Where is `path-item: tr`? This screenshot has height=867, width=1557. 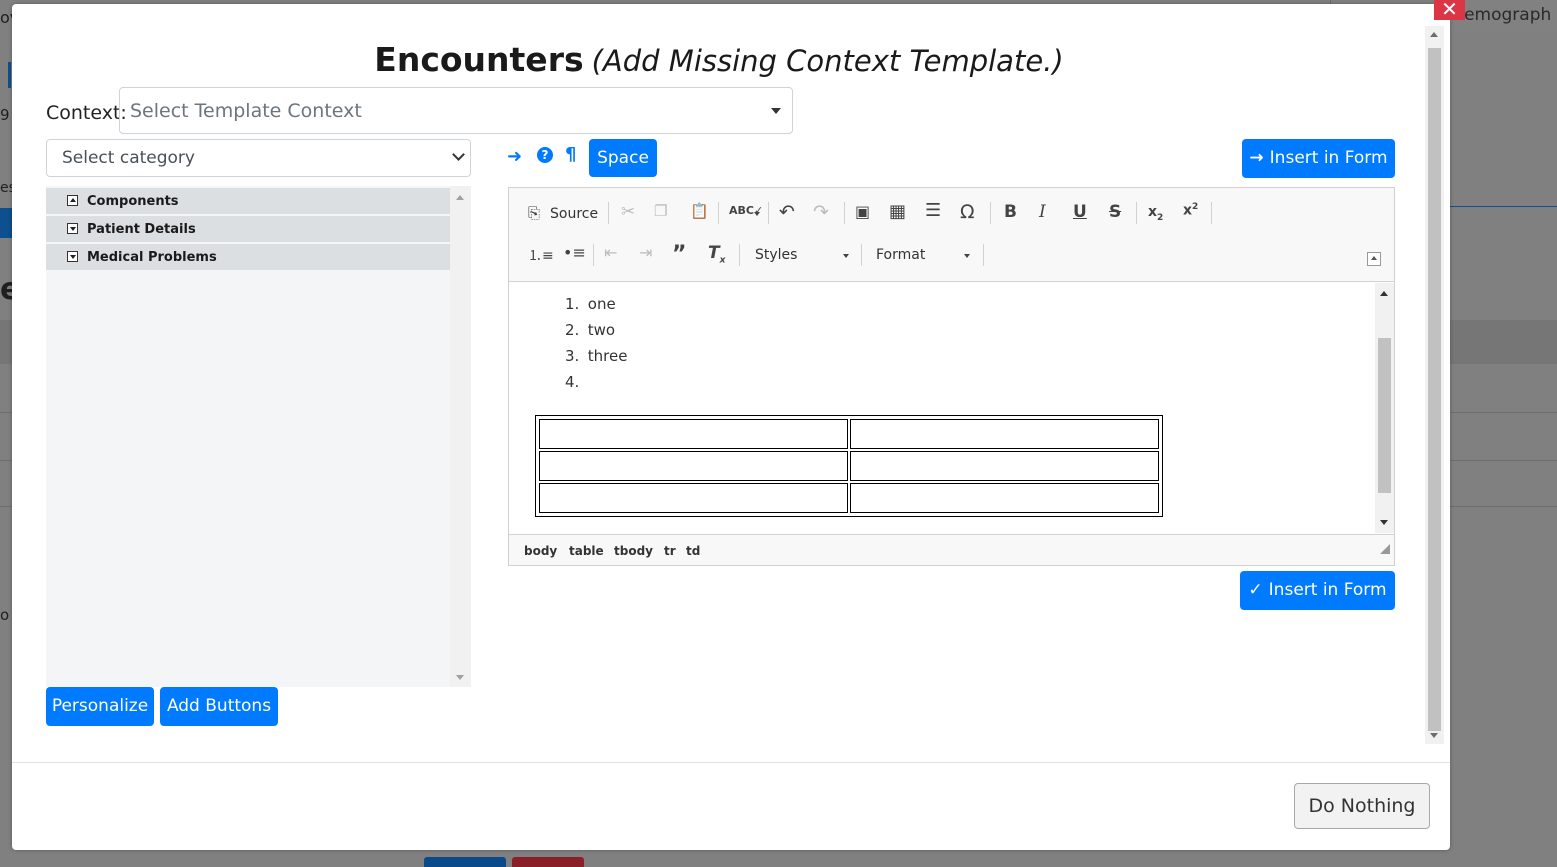
path-item: tr is located at coordinates (670, 551).